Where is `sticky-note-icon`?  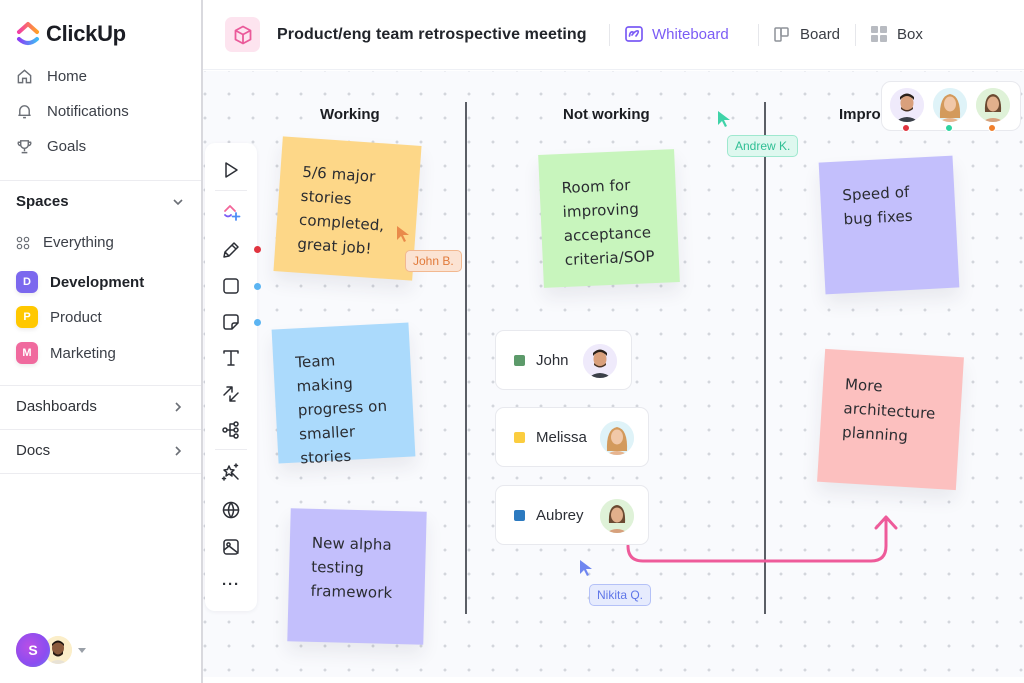 sticky-note-icon is located at coordinates (231, 322).